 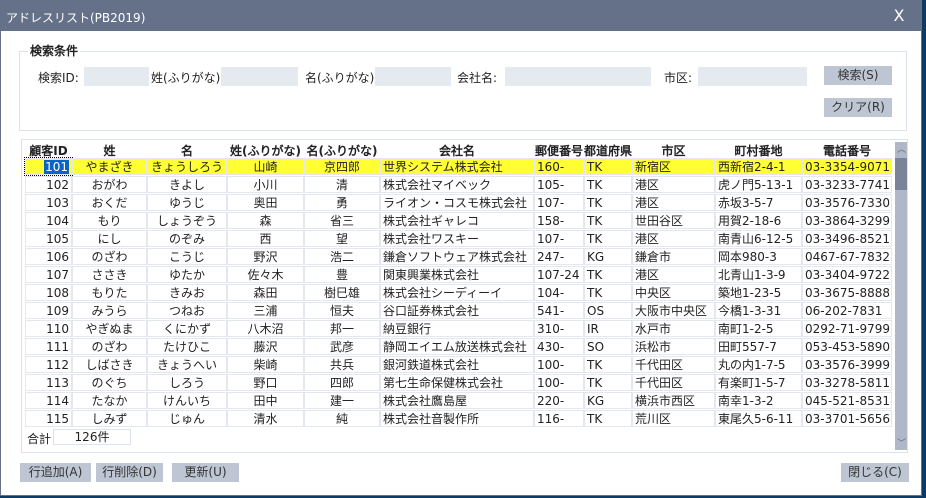 I want to click on cell-mei-kana: 建一, so click(x=342, y=400).